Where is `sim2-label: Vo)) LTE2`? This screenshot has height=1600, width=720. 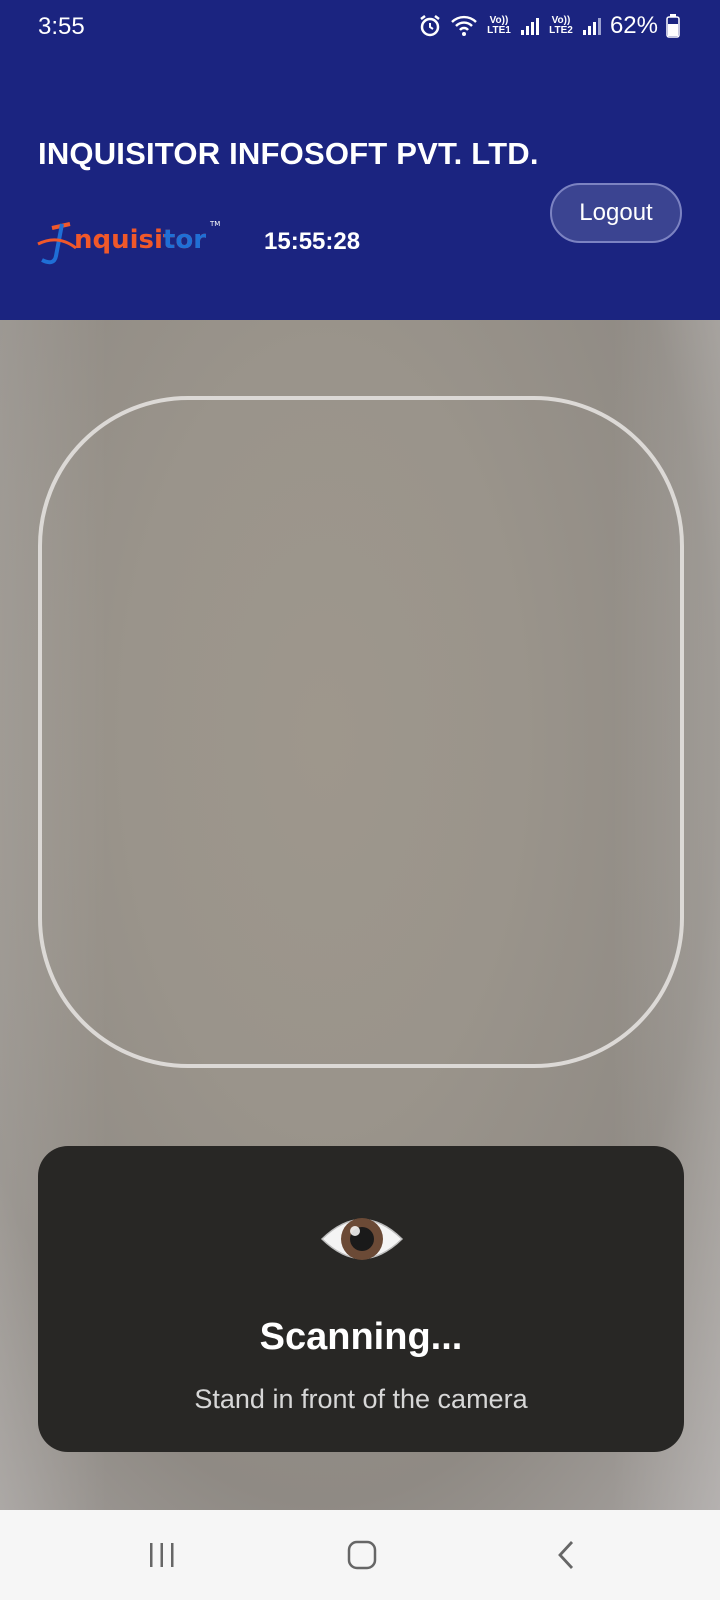
sim2-label: Vo)) LTE2 is located at coordinates (561, 25).